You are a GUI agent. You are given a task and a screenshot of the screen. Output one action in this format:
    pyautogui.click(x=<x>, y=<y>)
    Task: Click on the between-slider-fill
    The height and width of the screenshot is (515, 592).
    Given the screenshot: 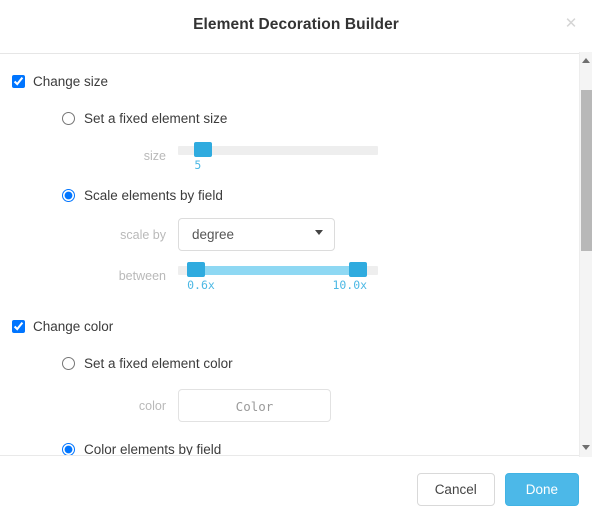 What is the action you would take?
    pyautogui.click(x=277, y=270)
    